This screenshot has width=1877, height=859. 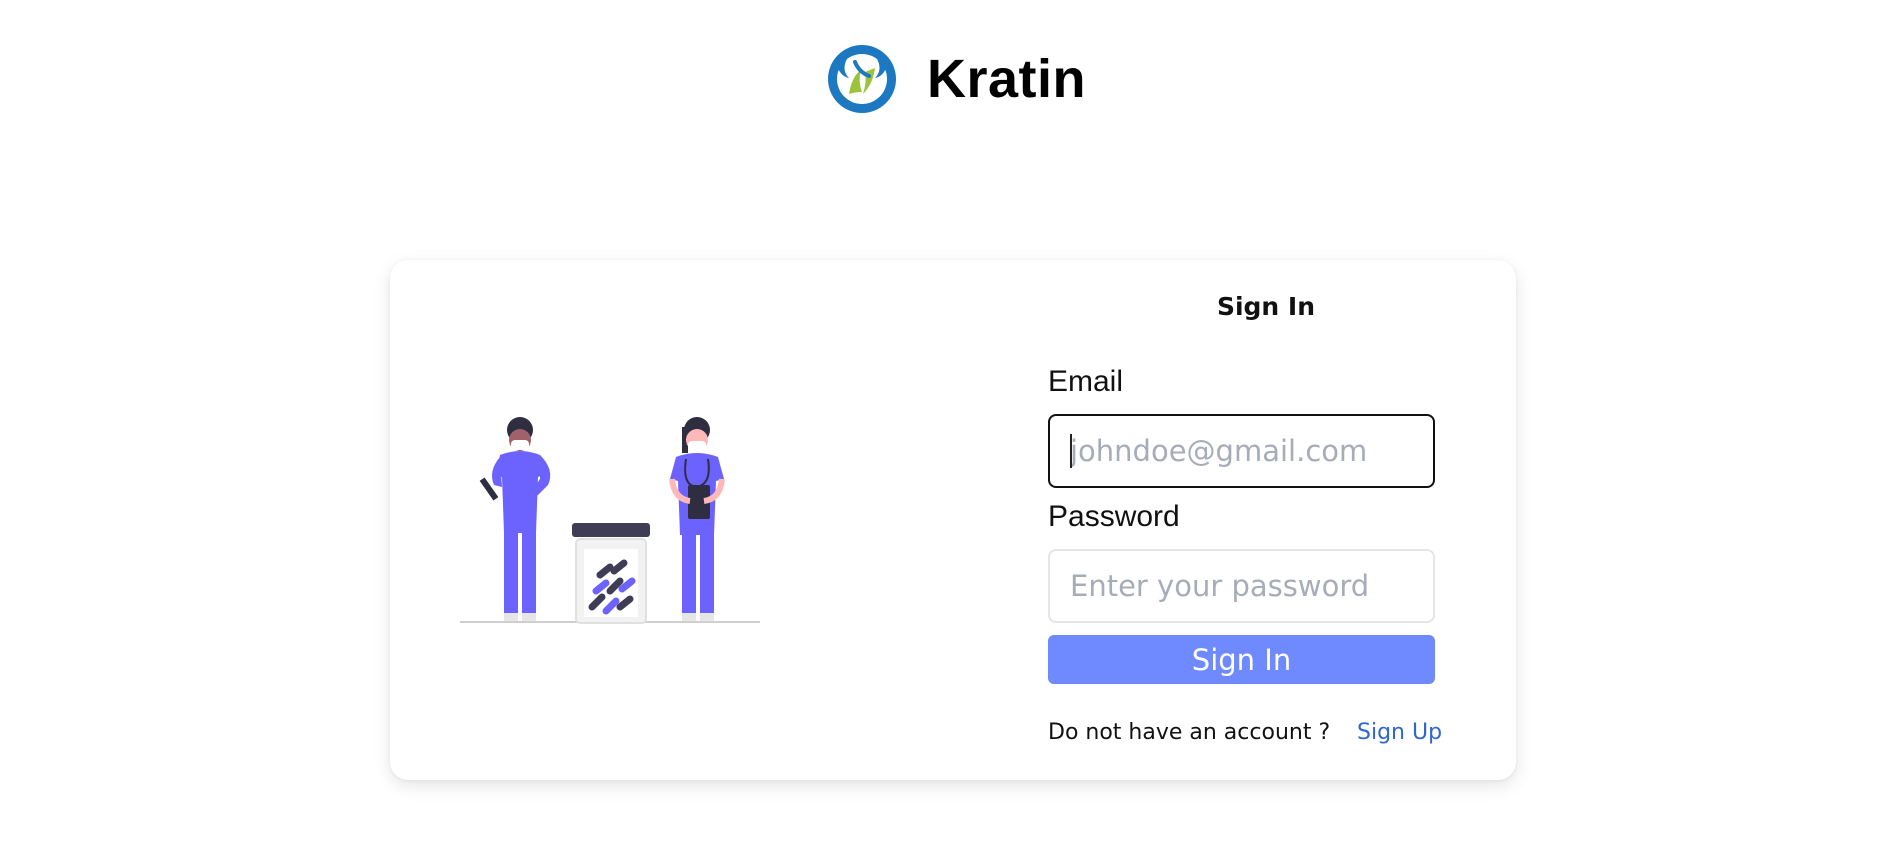 What do you see at coordinates (1241, 451) in the screenshot?
I see `email-field` at bounding box center [1241, 451].